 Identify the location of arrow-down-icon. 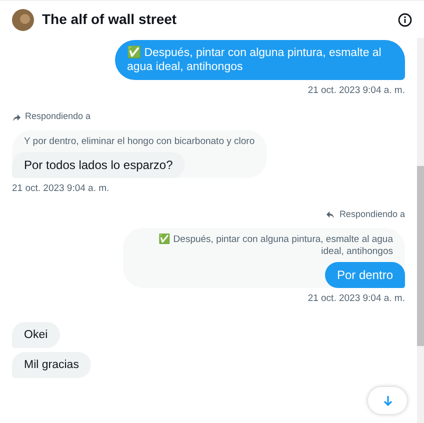
(387, 400).